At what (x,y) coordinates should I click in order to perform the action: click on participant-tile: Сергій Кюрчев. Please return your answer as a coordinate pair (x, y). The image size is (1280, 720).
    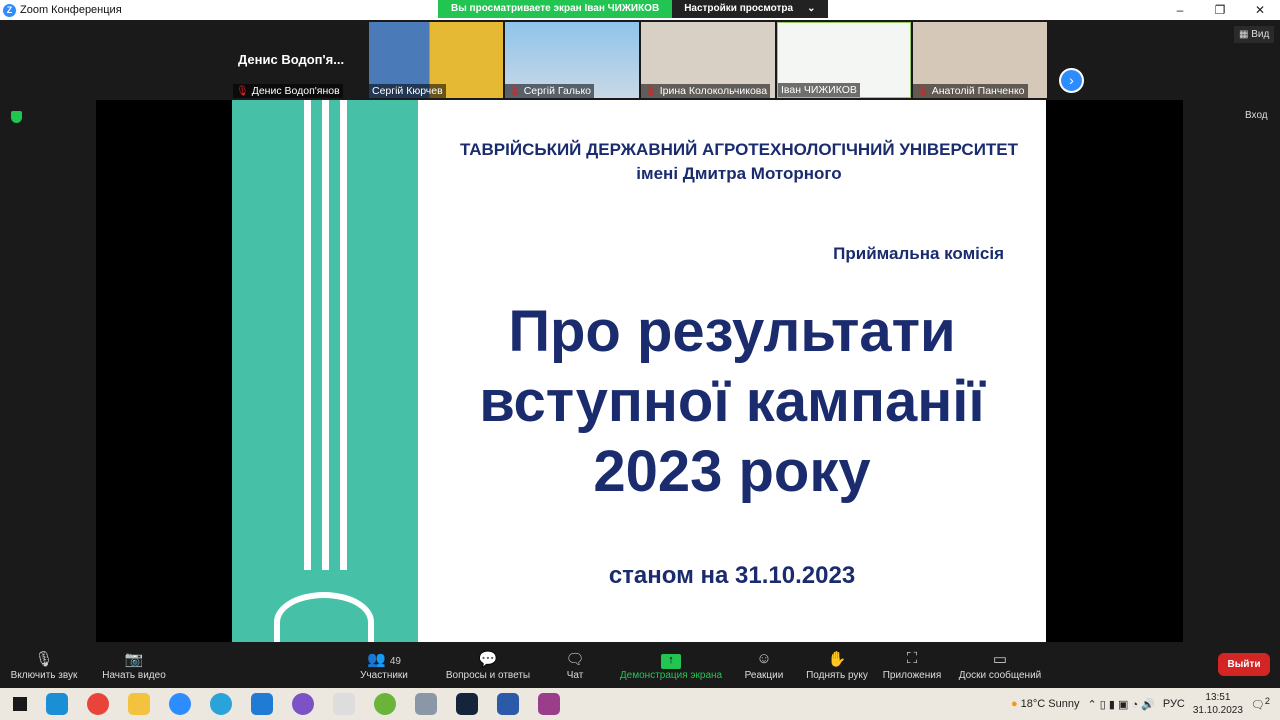
    Looking at the image, I should click on (436, 60).